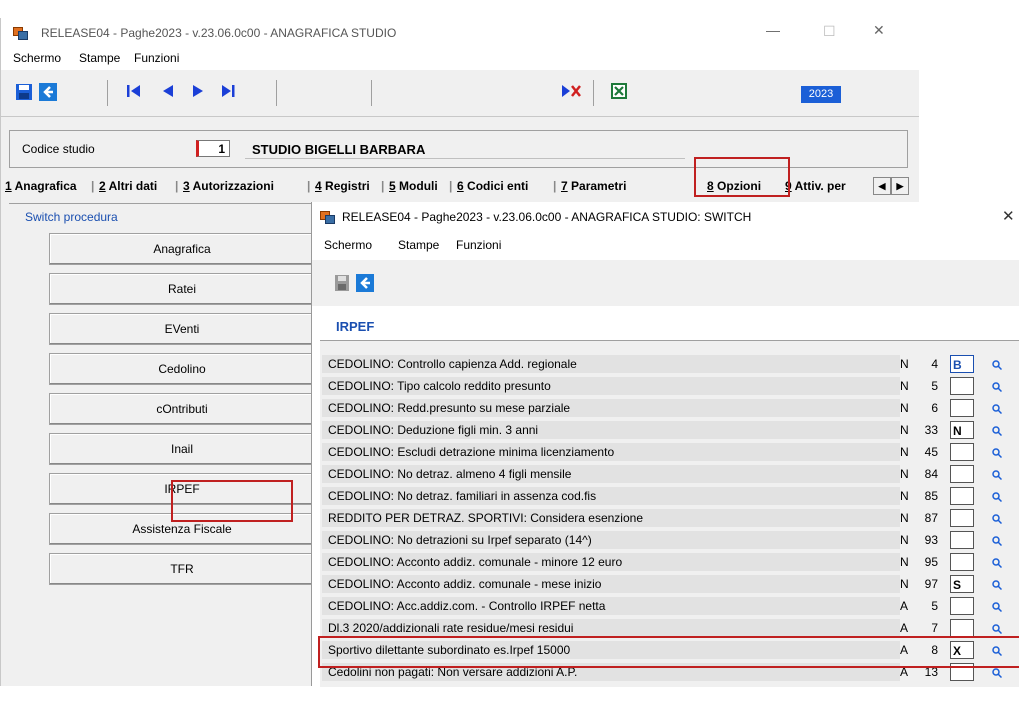 This screenshot has height=705, width=1019. What do you see at coordinates (571, 92) in the screenshot?
I see `delete-icon` at bounding box center [571, 92].